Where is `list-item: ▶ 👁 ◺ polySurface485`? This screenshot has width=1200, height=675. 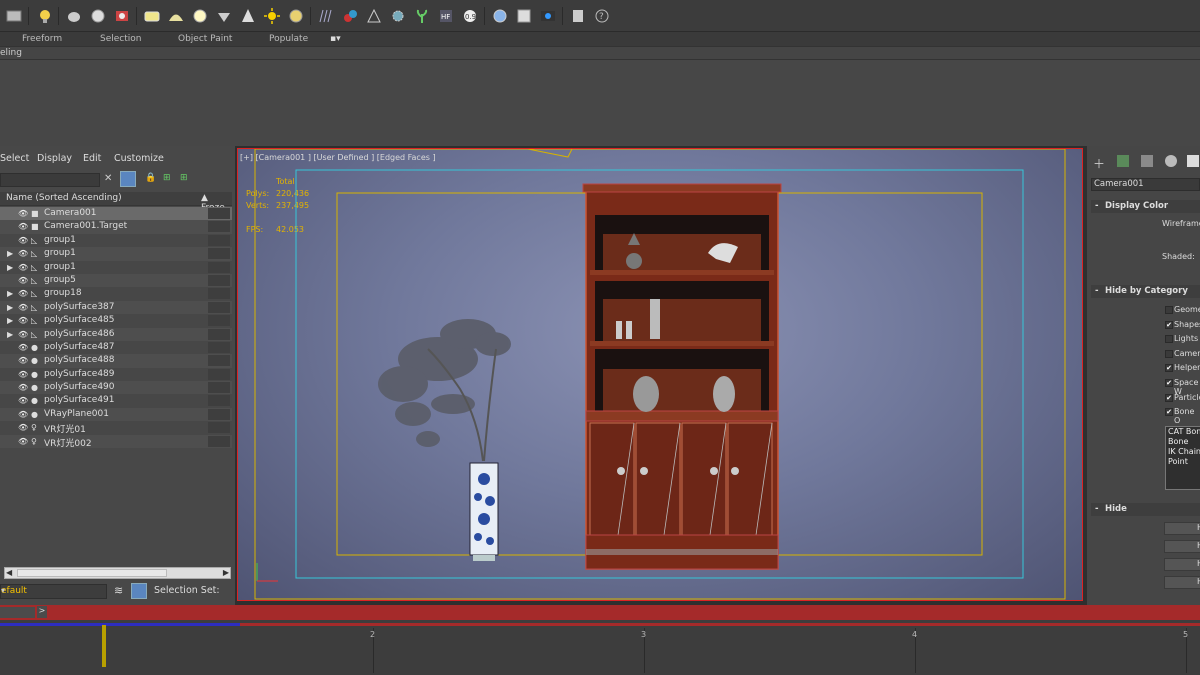 list-item: ▶ 👁 ◺ polySurface485 is located at coordinates (116, 321).